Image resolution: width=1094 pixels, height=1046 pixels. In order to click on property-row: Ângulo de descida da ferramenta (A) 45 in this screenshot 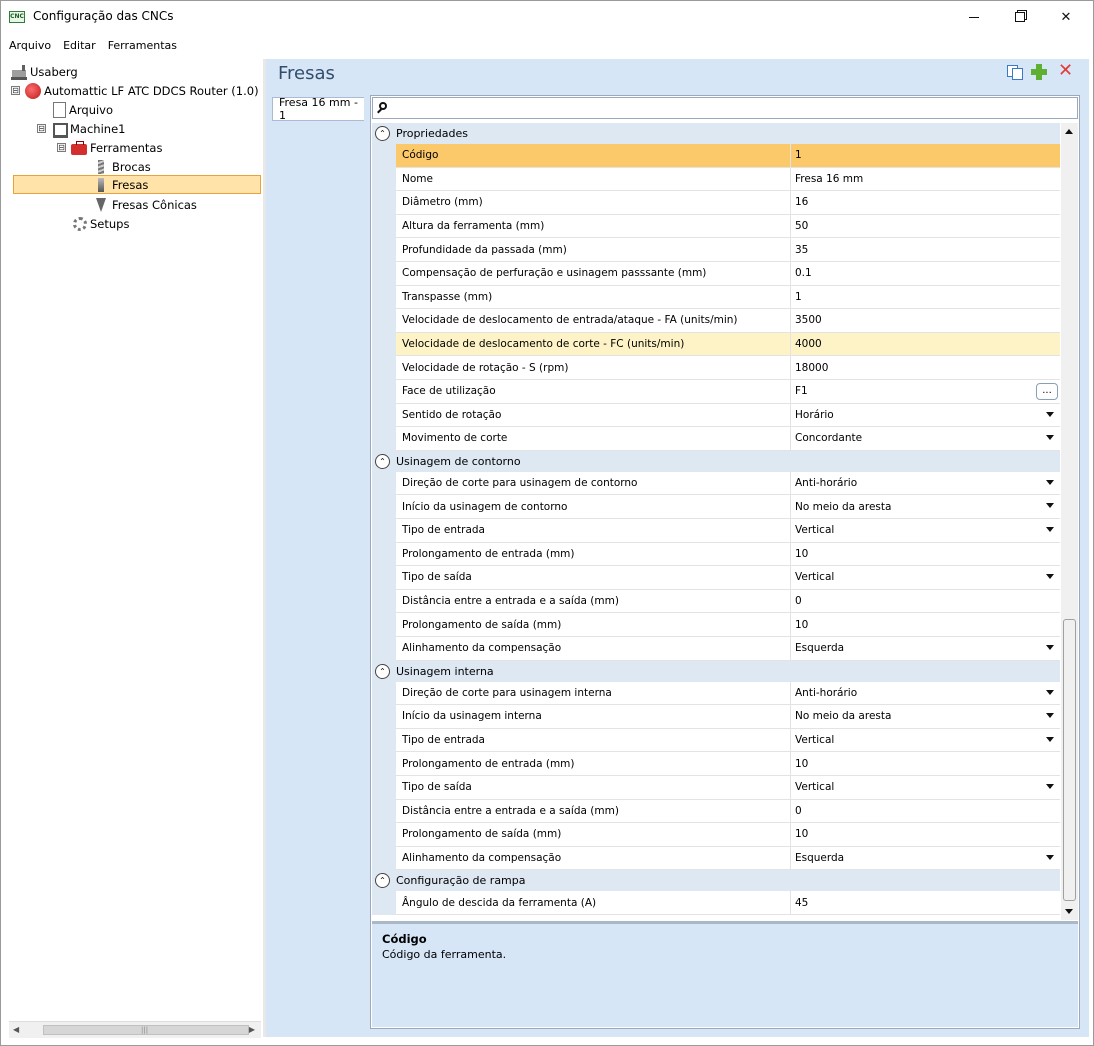, I will do `click(728, 903)`.